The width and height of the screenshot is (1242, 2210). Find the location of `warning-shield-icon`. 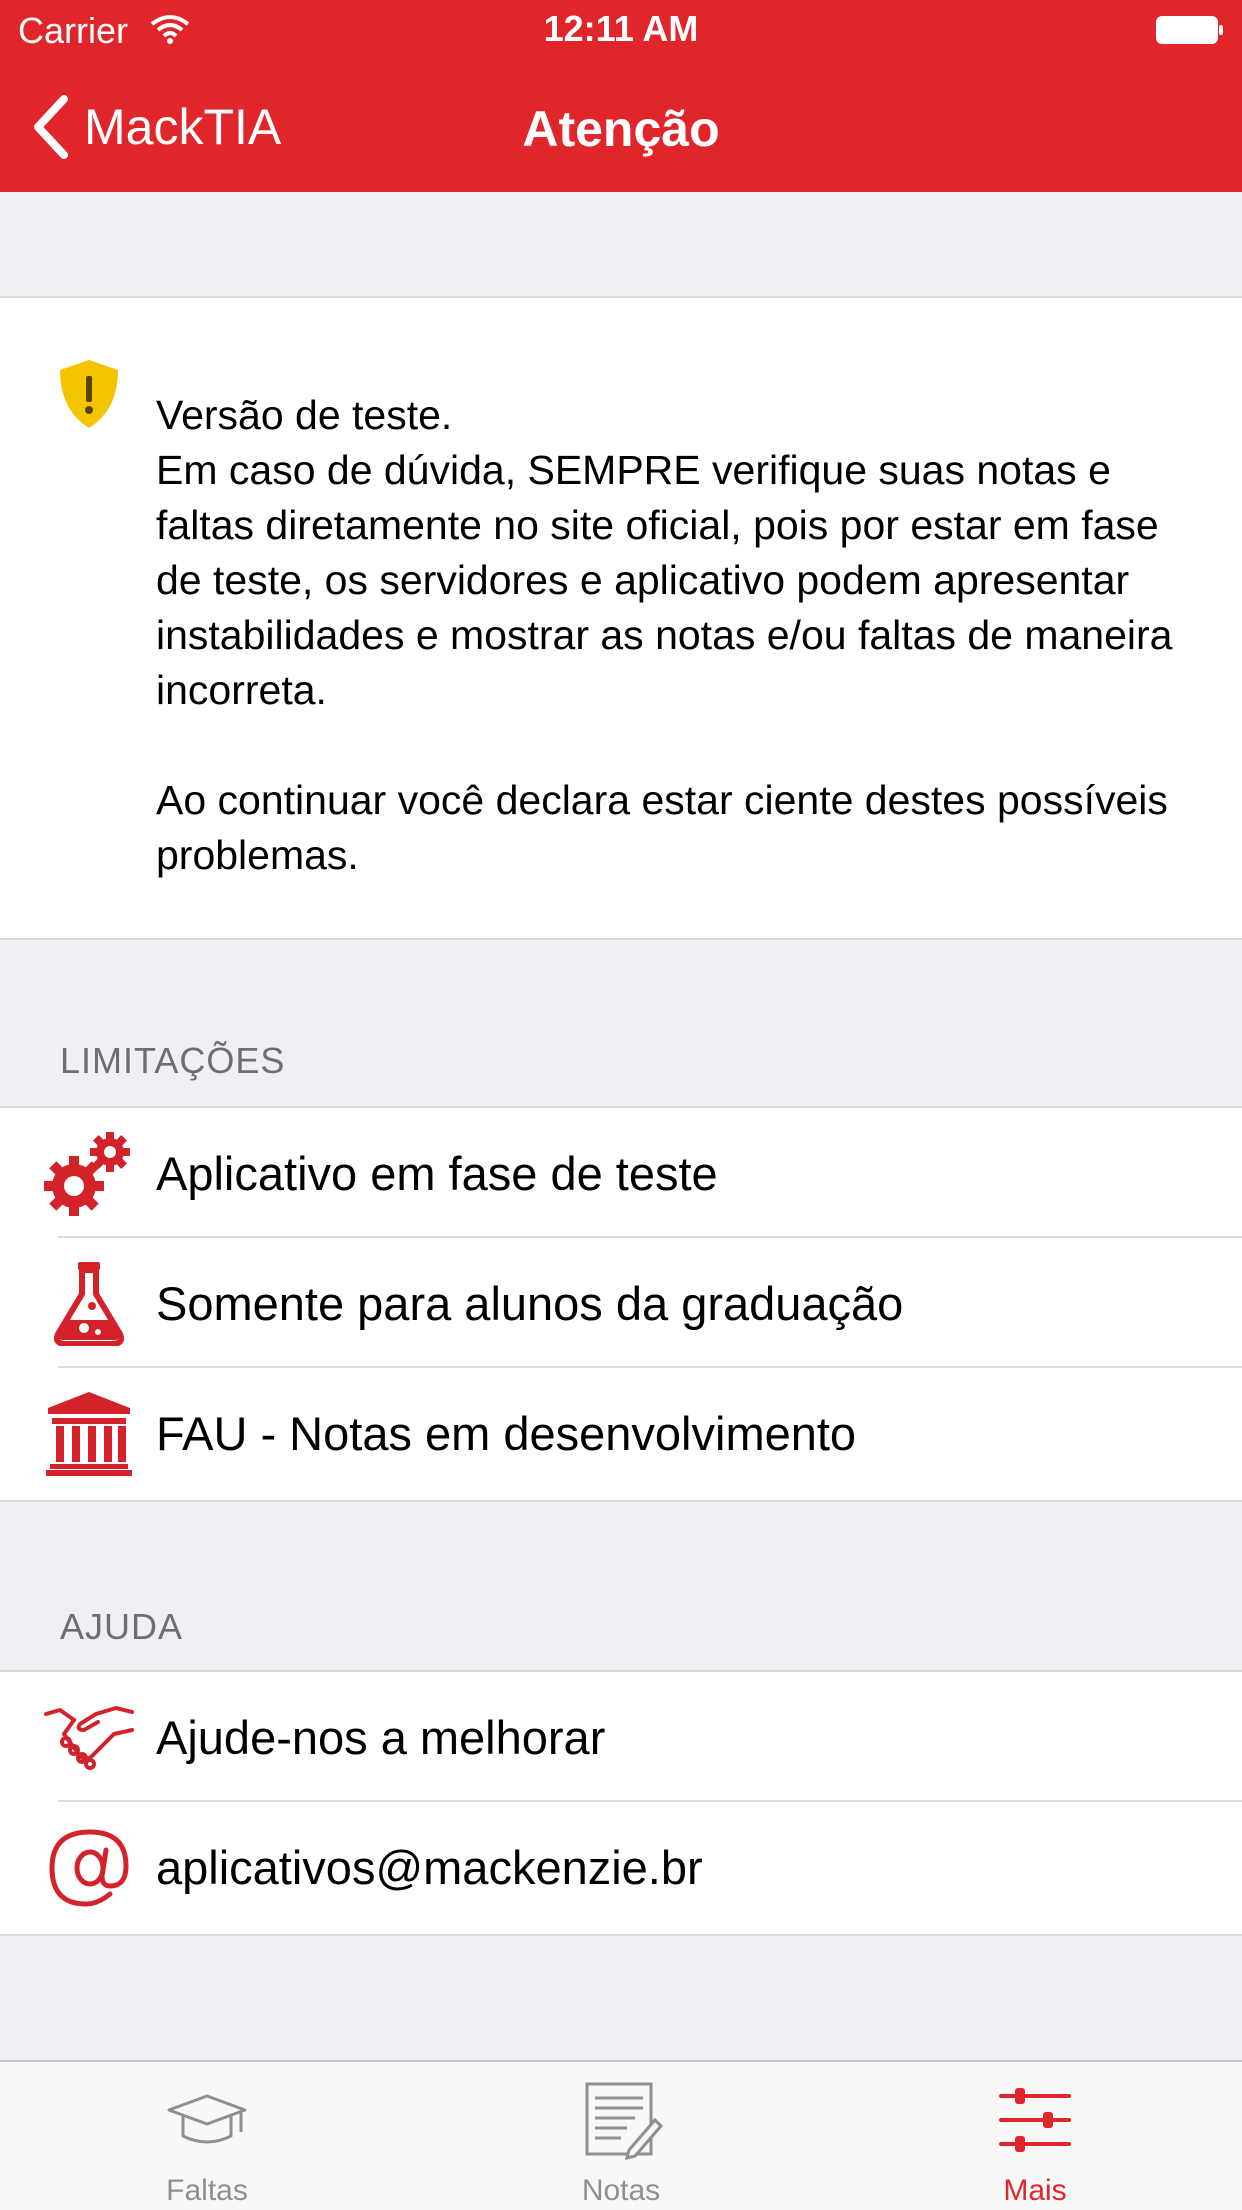

warning-shield-icon is located at coordinates (89, 394).